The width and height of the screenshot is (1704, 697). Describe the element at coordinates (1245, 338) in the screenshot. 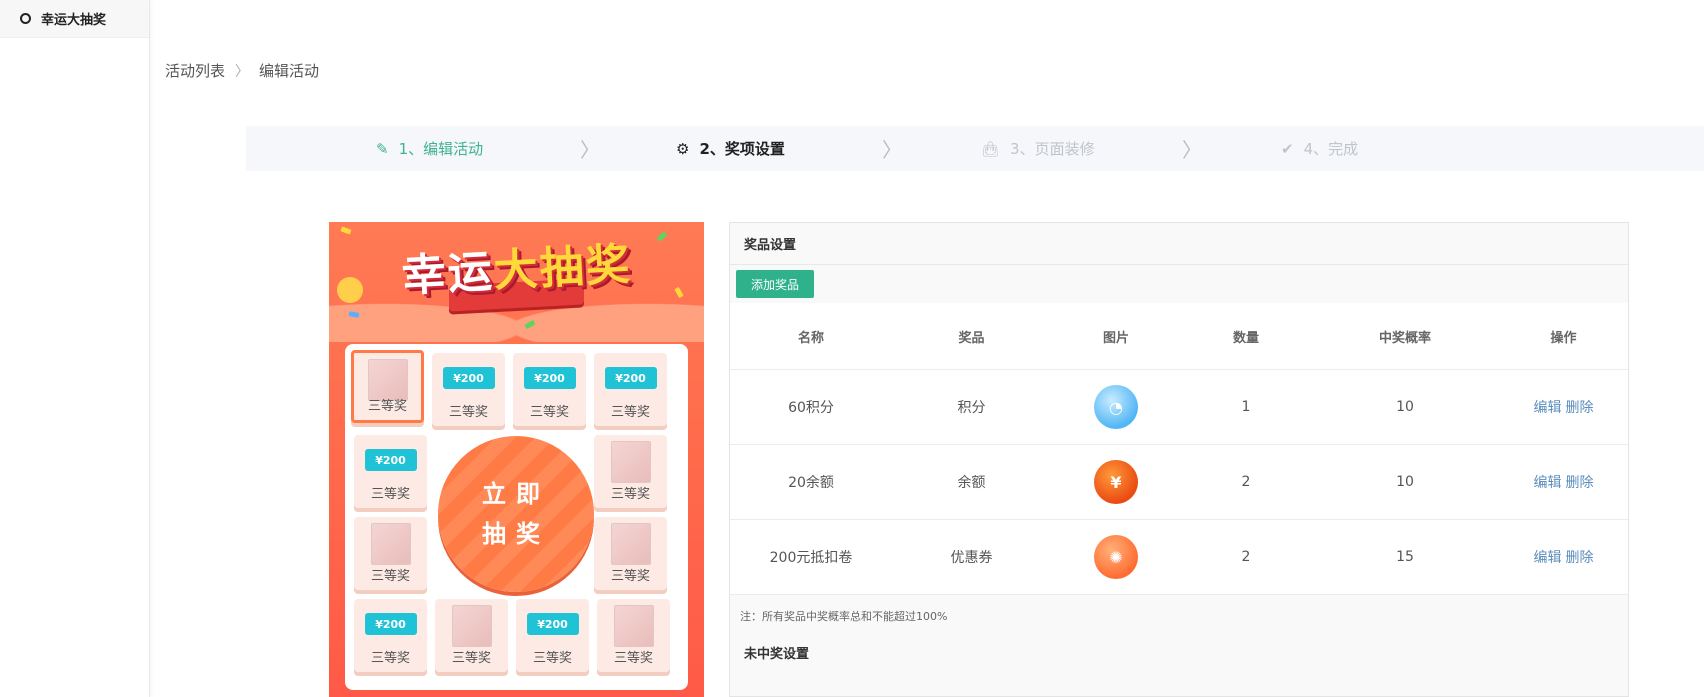

I see `column-header: 数量` at that location.